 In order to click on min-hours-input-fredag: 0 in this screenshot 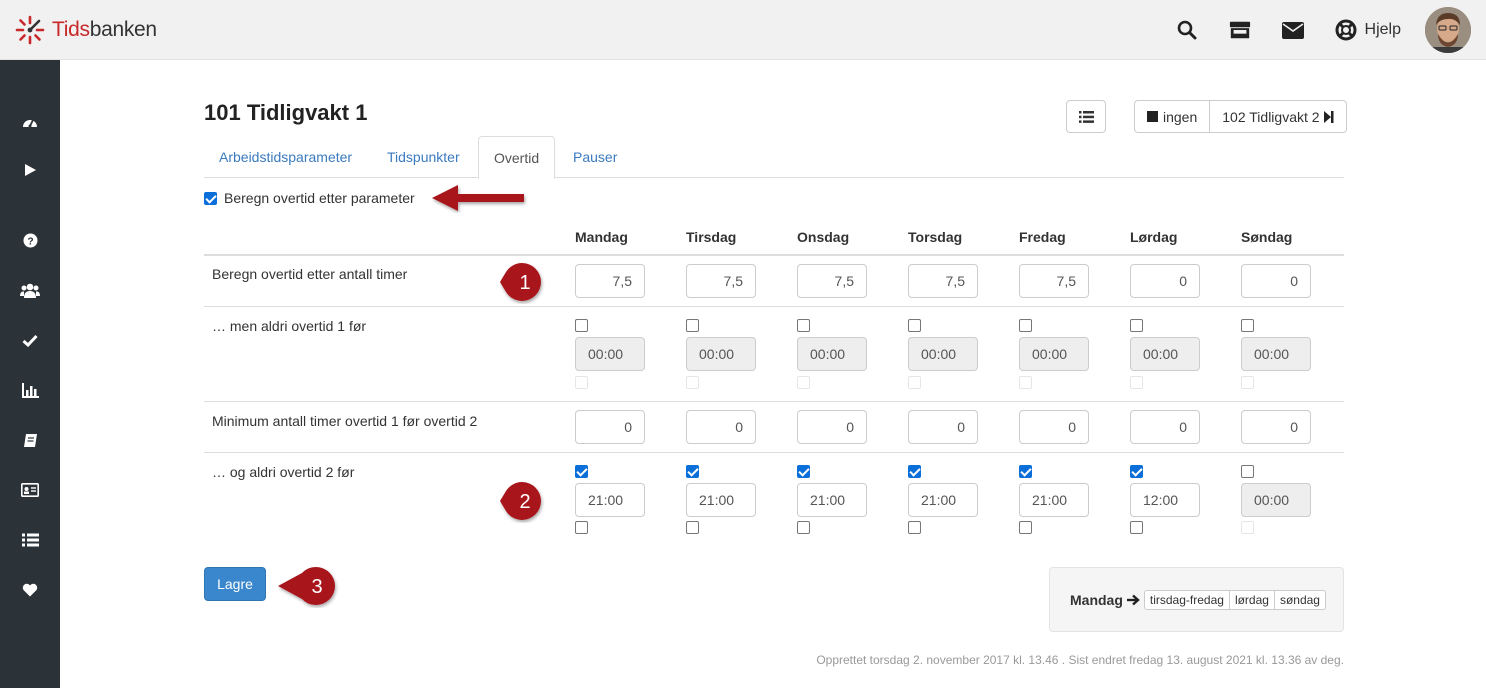, I will do `click(1054, 427)`.